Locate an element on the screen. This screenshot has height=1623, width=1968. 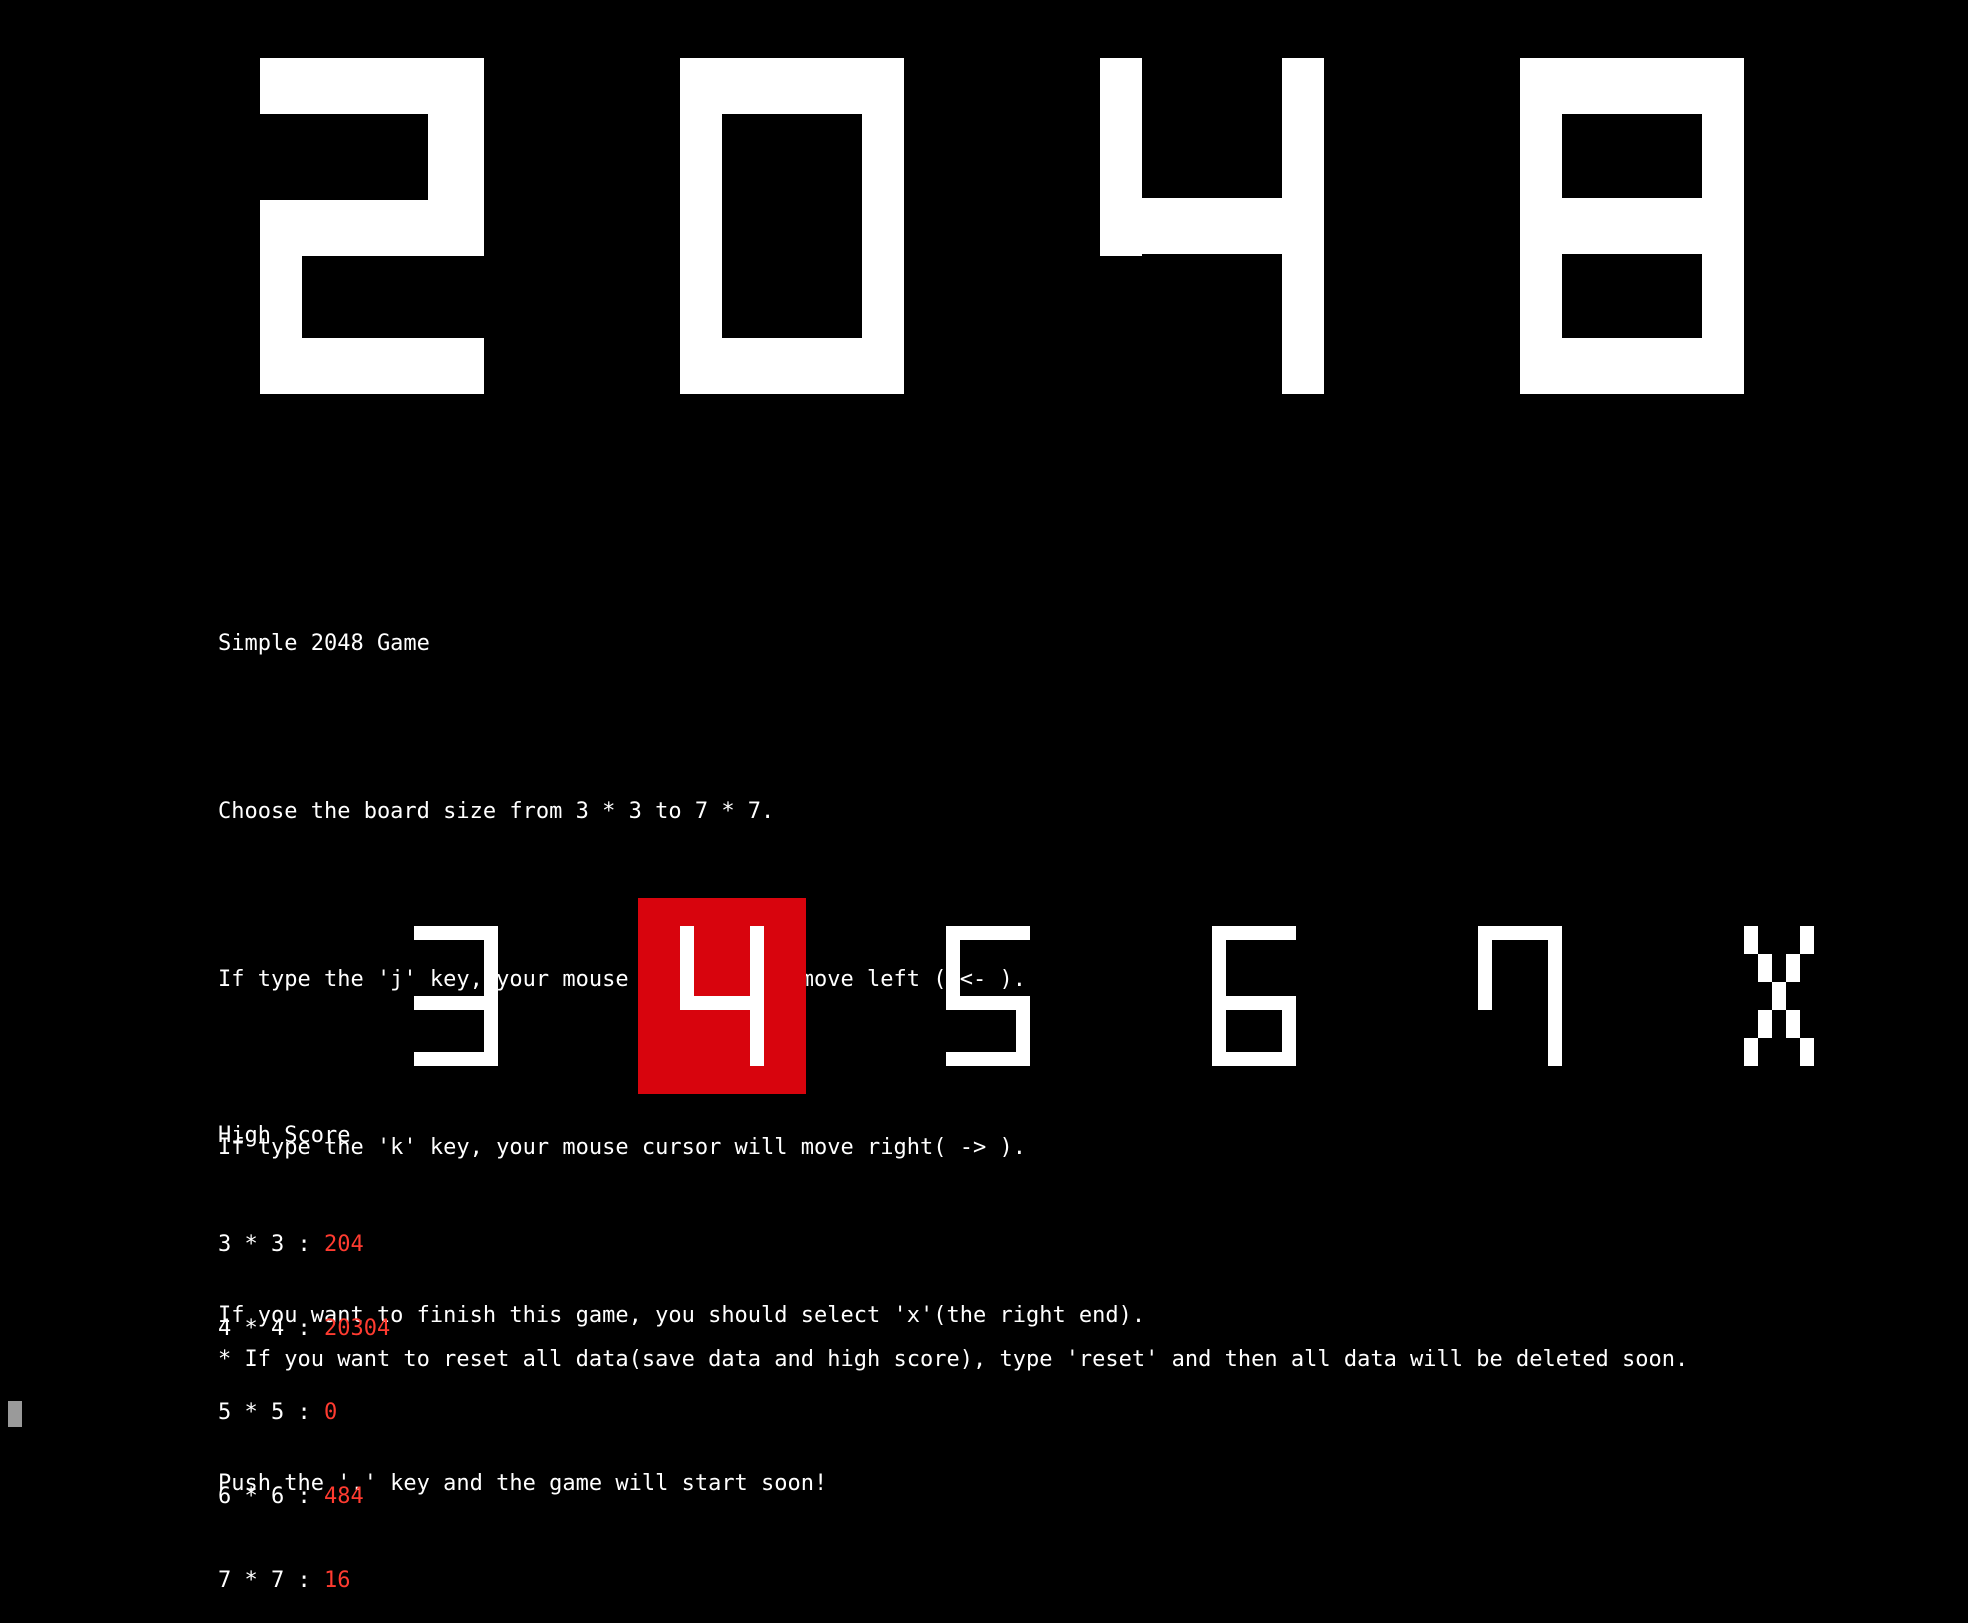
size-option-exit is located at coordinates (1779, 996).